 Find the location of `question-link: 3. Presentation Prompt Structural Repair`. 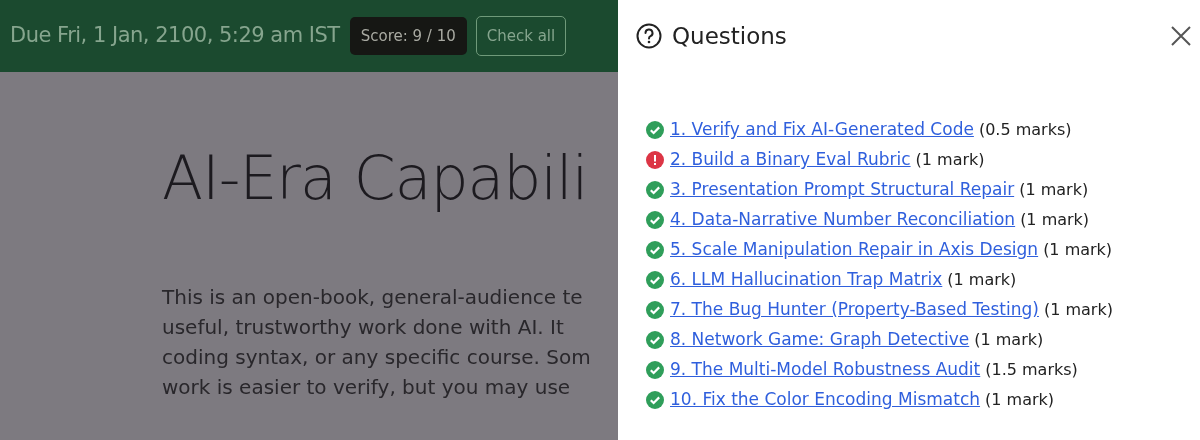

question-link: 3. Presentation Prompt Structural Repair is located at coordinates (842, 190).